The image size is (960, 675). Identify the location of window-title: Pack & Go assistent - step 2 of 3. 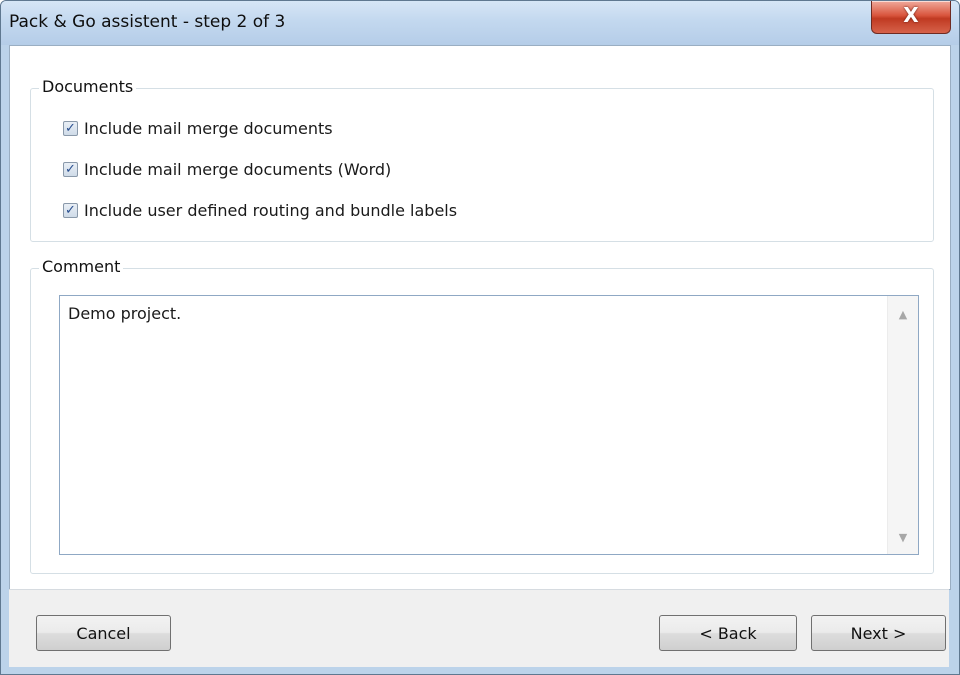
(147, 22).